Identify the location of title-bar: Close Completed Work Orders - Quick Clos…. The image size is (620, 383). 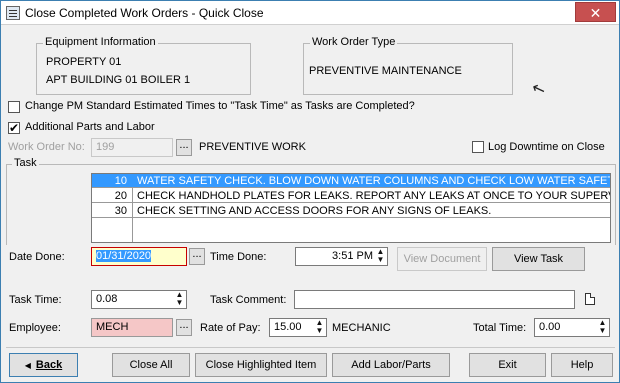
(310, 13).